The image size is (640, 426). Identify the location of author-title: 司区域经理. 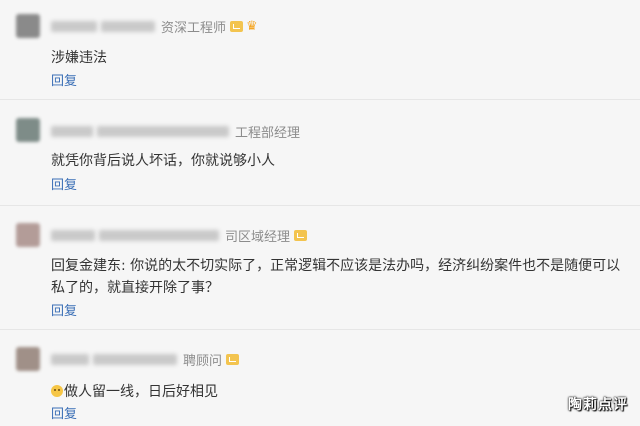
(258, 237).